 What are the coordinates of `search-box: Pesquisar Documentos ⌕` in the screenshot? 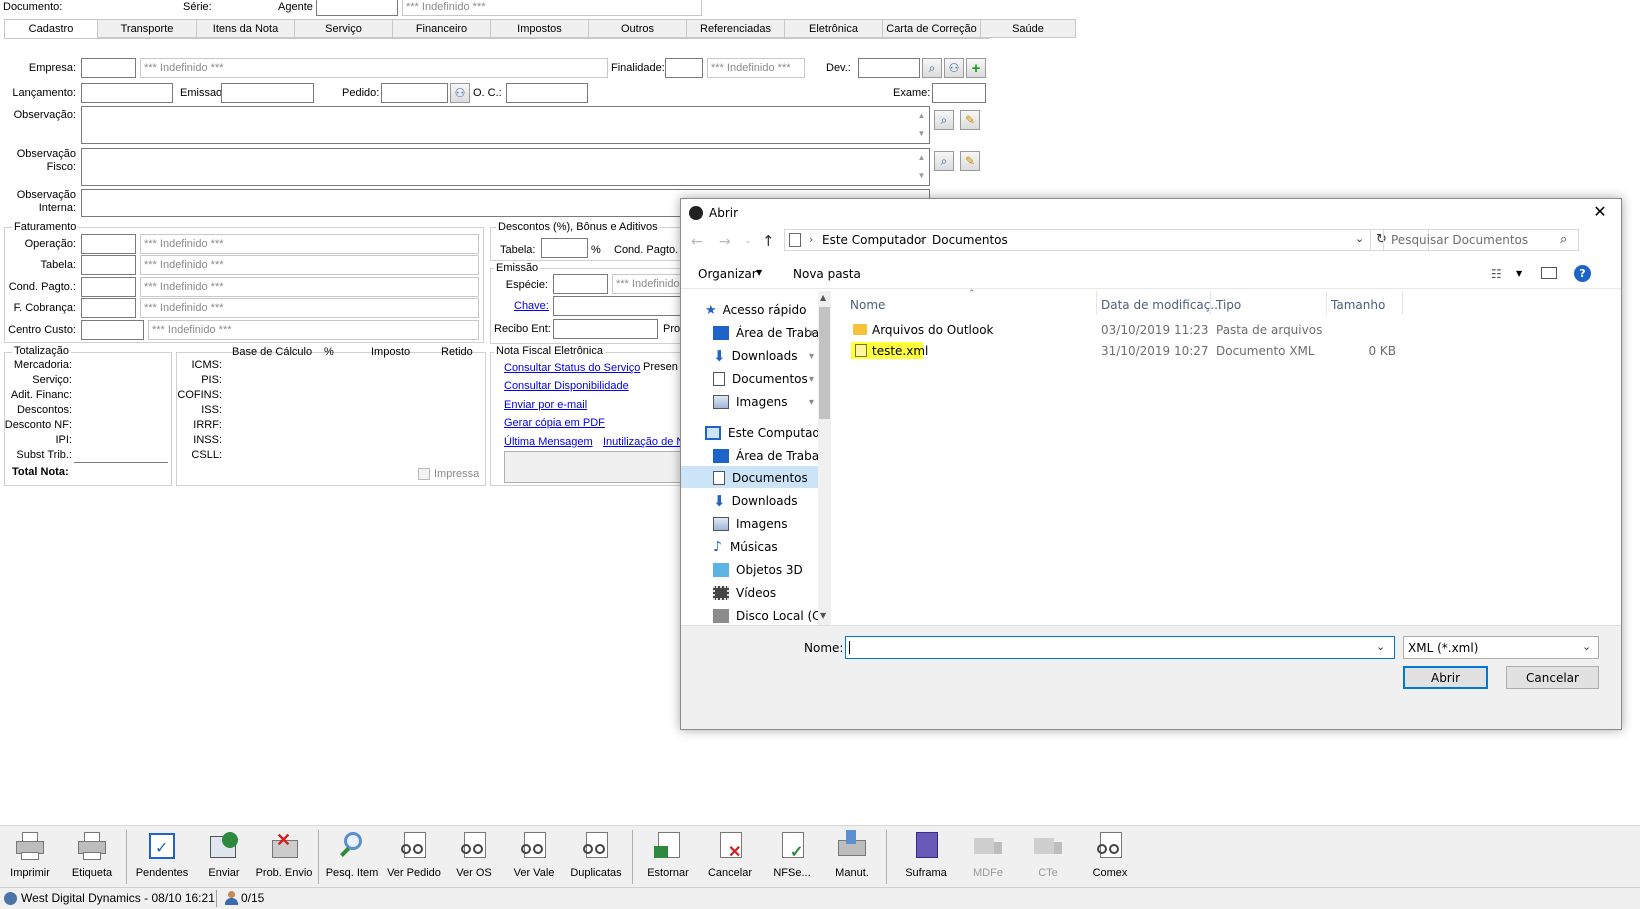 It's located at (1481, 240).